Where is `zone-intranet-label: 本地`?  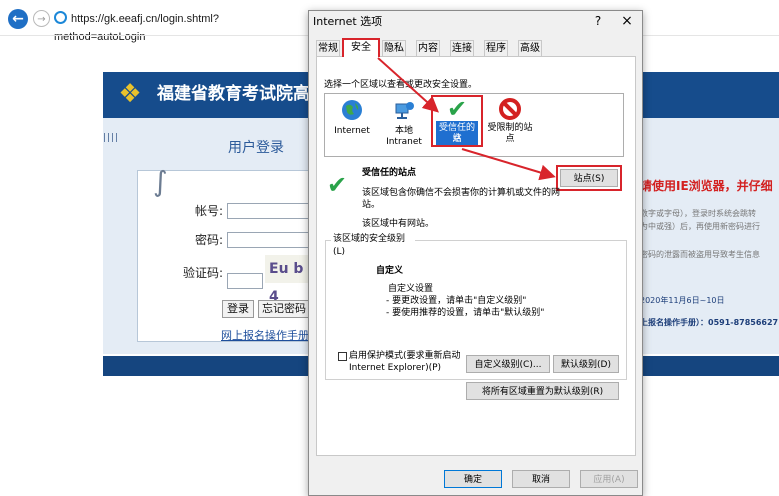
zone-intranet-label: 本地 is located at coordinates (404, 131).